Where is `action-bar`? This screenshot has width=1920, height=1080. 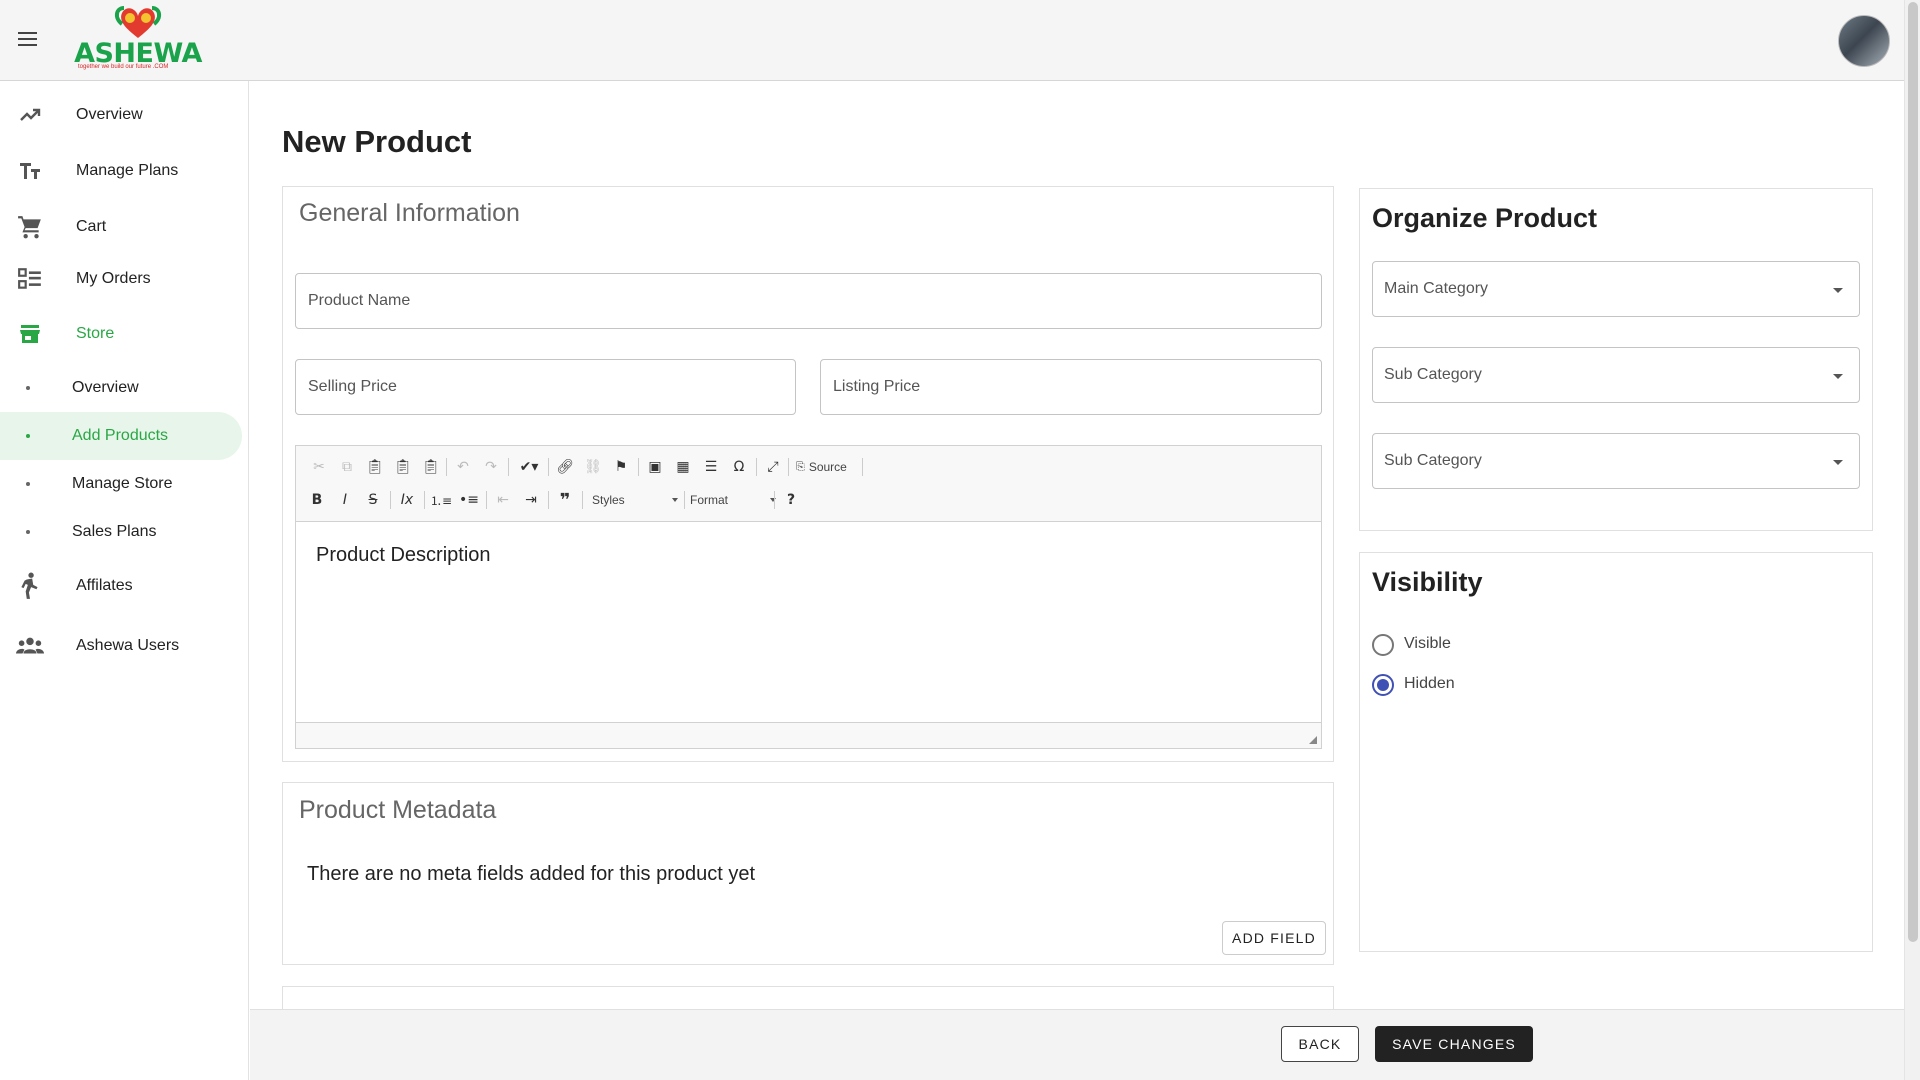
action-bar is located at coordinates (1077, 1044).